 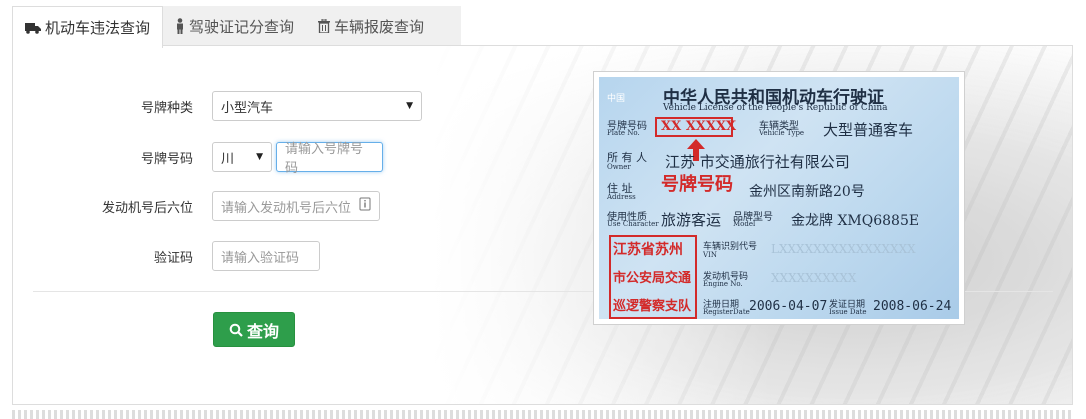 What do you see at coordinates (247, 108) in the screenshot?
I see `plate-type-value: 小型汽车` at bounding box center [247, 108].